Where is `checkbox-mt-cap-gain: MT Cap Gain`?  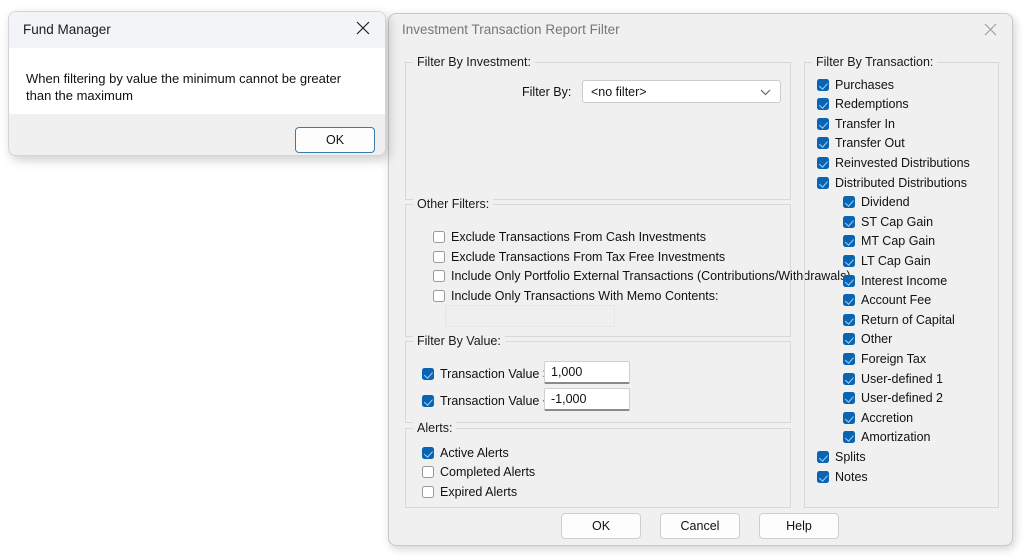
checkbox-mt-cap-gain: MT Cap Gain is located at coordinates (889, 241).